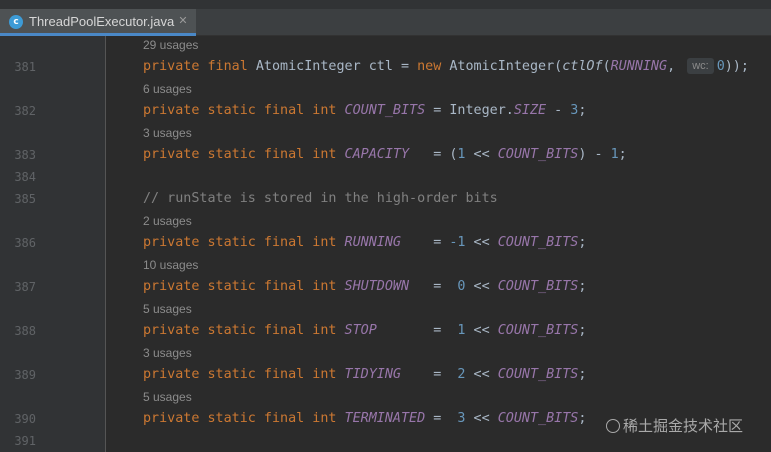 The image size is (771, 452). I want to click on usage-row: 6 usages, so click(385, 89).